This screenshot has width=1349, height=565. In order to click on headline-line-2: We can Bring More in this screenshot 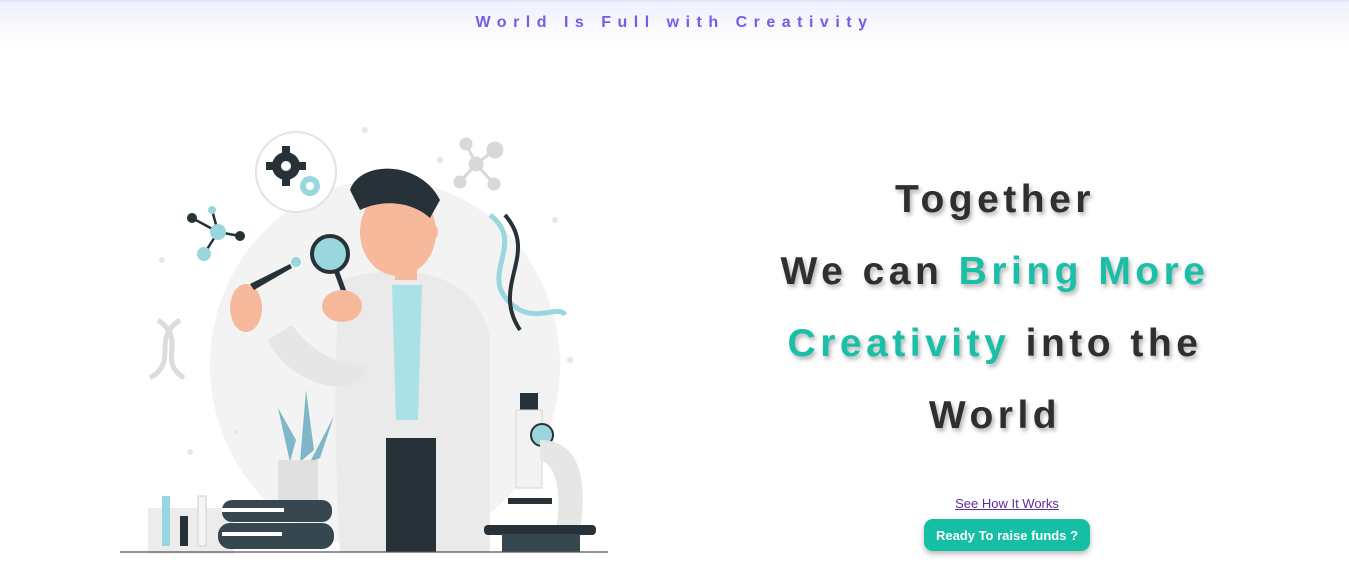, I will do `click(995, 272)`.